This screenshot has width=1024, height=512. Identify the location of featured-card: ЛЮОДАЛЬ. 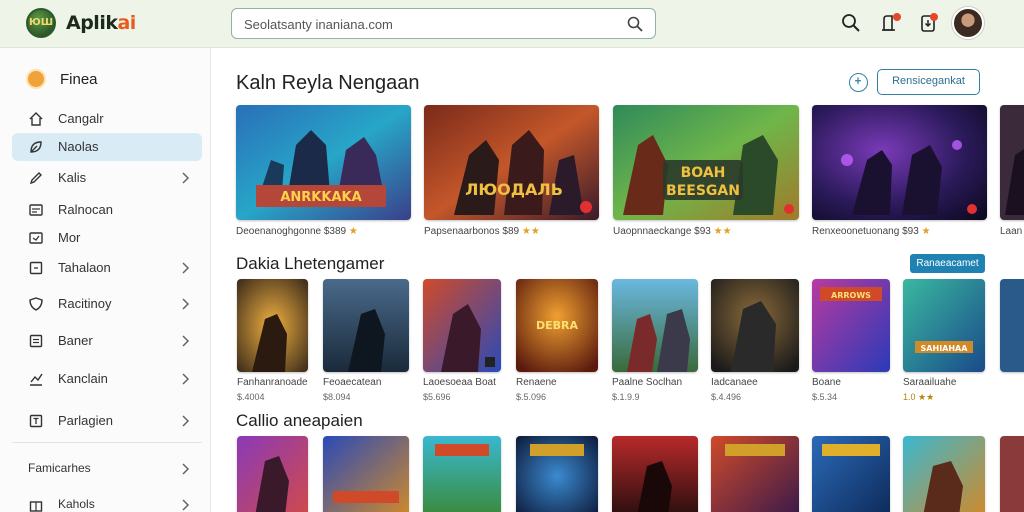
(511, 162).